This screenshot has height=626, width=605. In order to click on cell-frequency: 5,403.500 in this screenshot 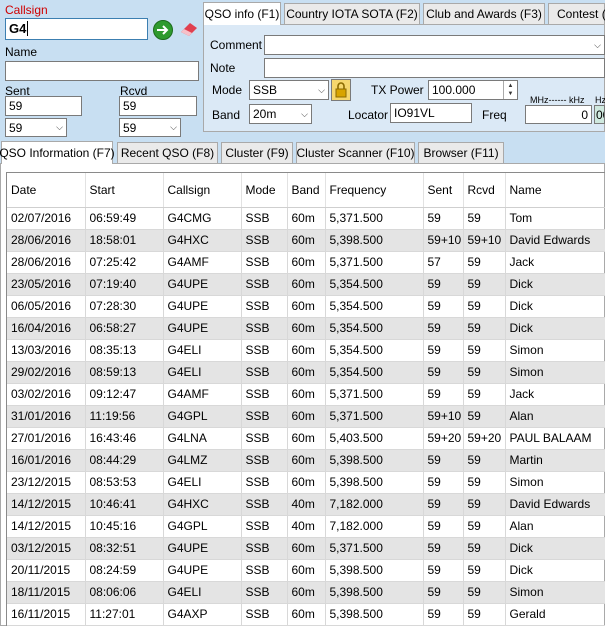, I will do `click(374, 438)`.